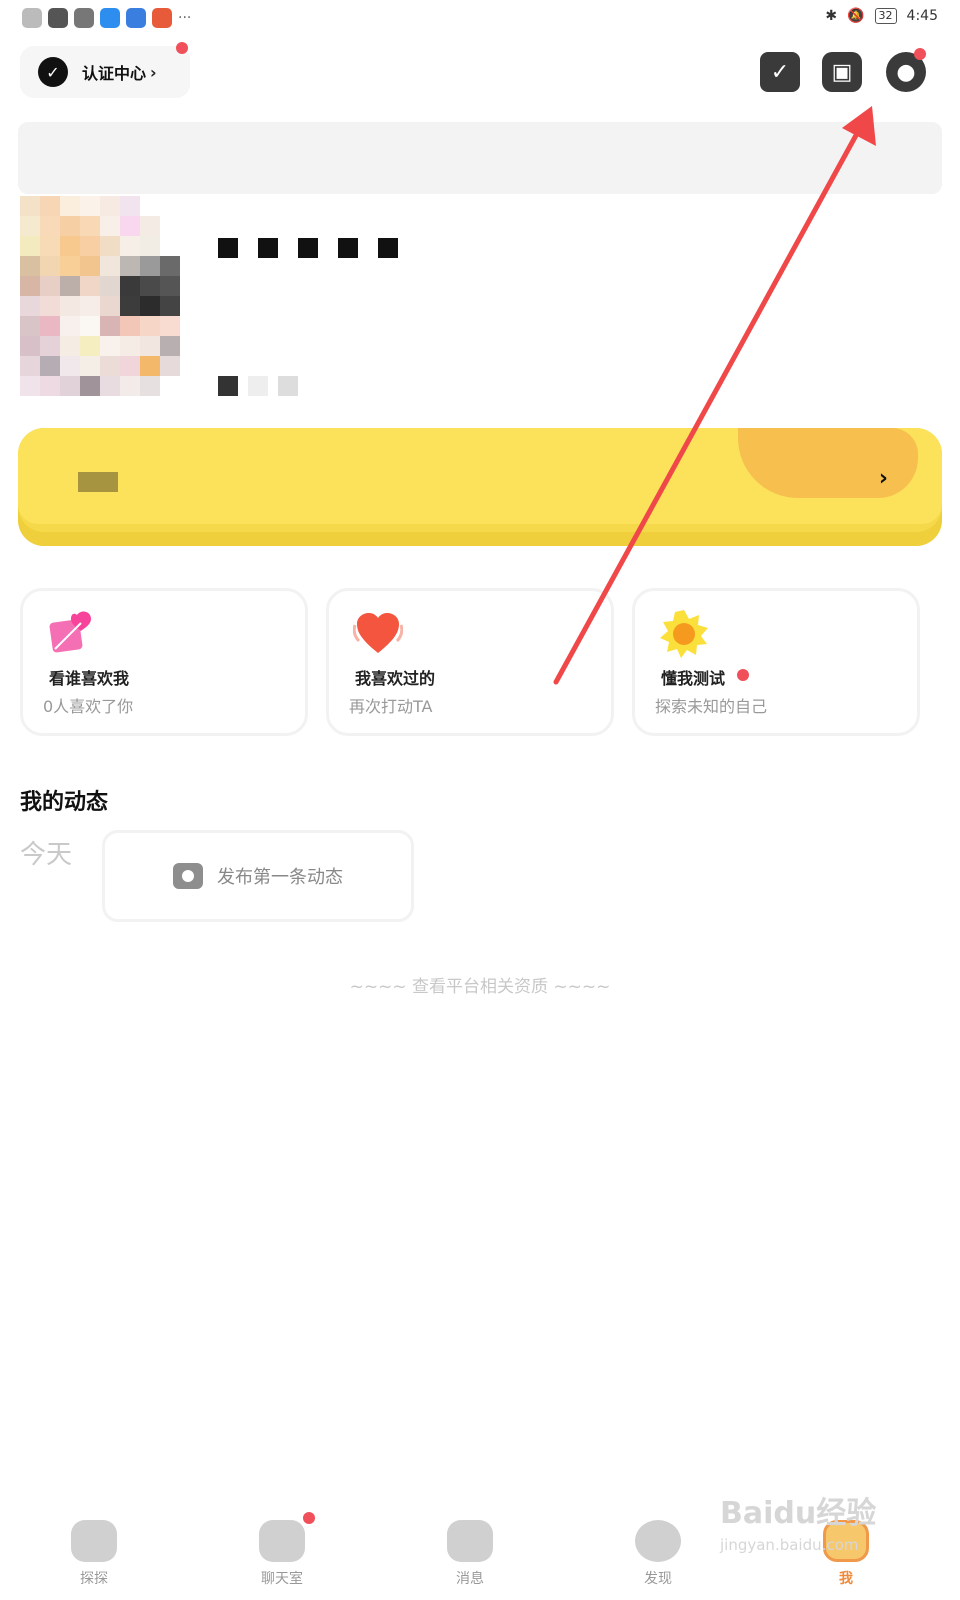 The width and height of the screenshot is (960, 1600). Describe the element at coordinates (714, 395) in the screenshot. I see `annotation-arrow` at that location.